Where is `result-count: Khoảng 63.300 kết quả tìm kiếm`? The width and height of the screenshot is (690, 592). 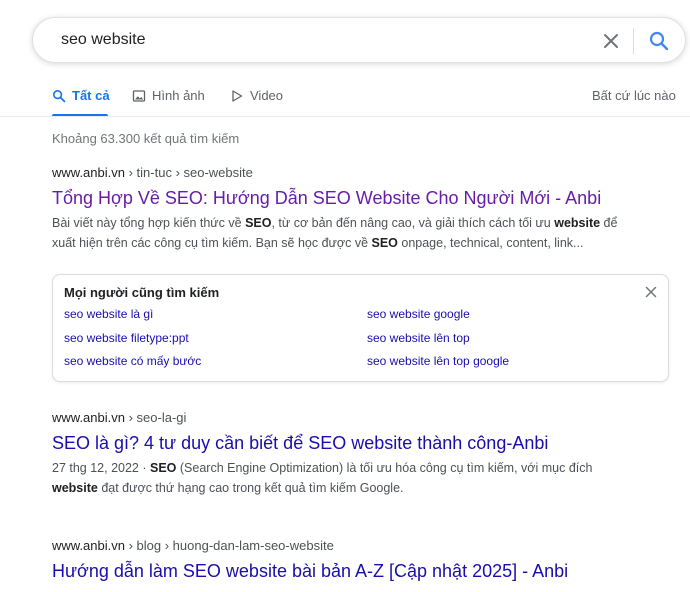
result-count: Khoảng 63.300 kết quả tìm kiếm is located at coordinates (146, 138).